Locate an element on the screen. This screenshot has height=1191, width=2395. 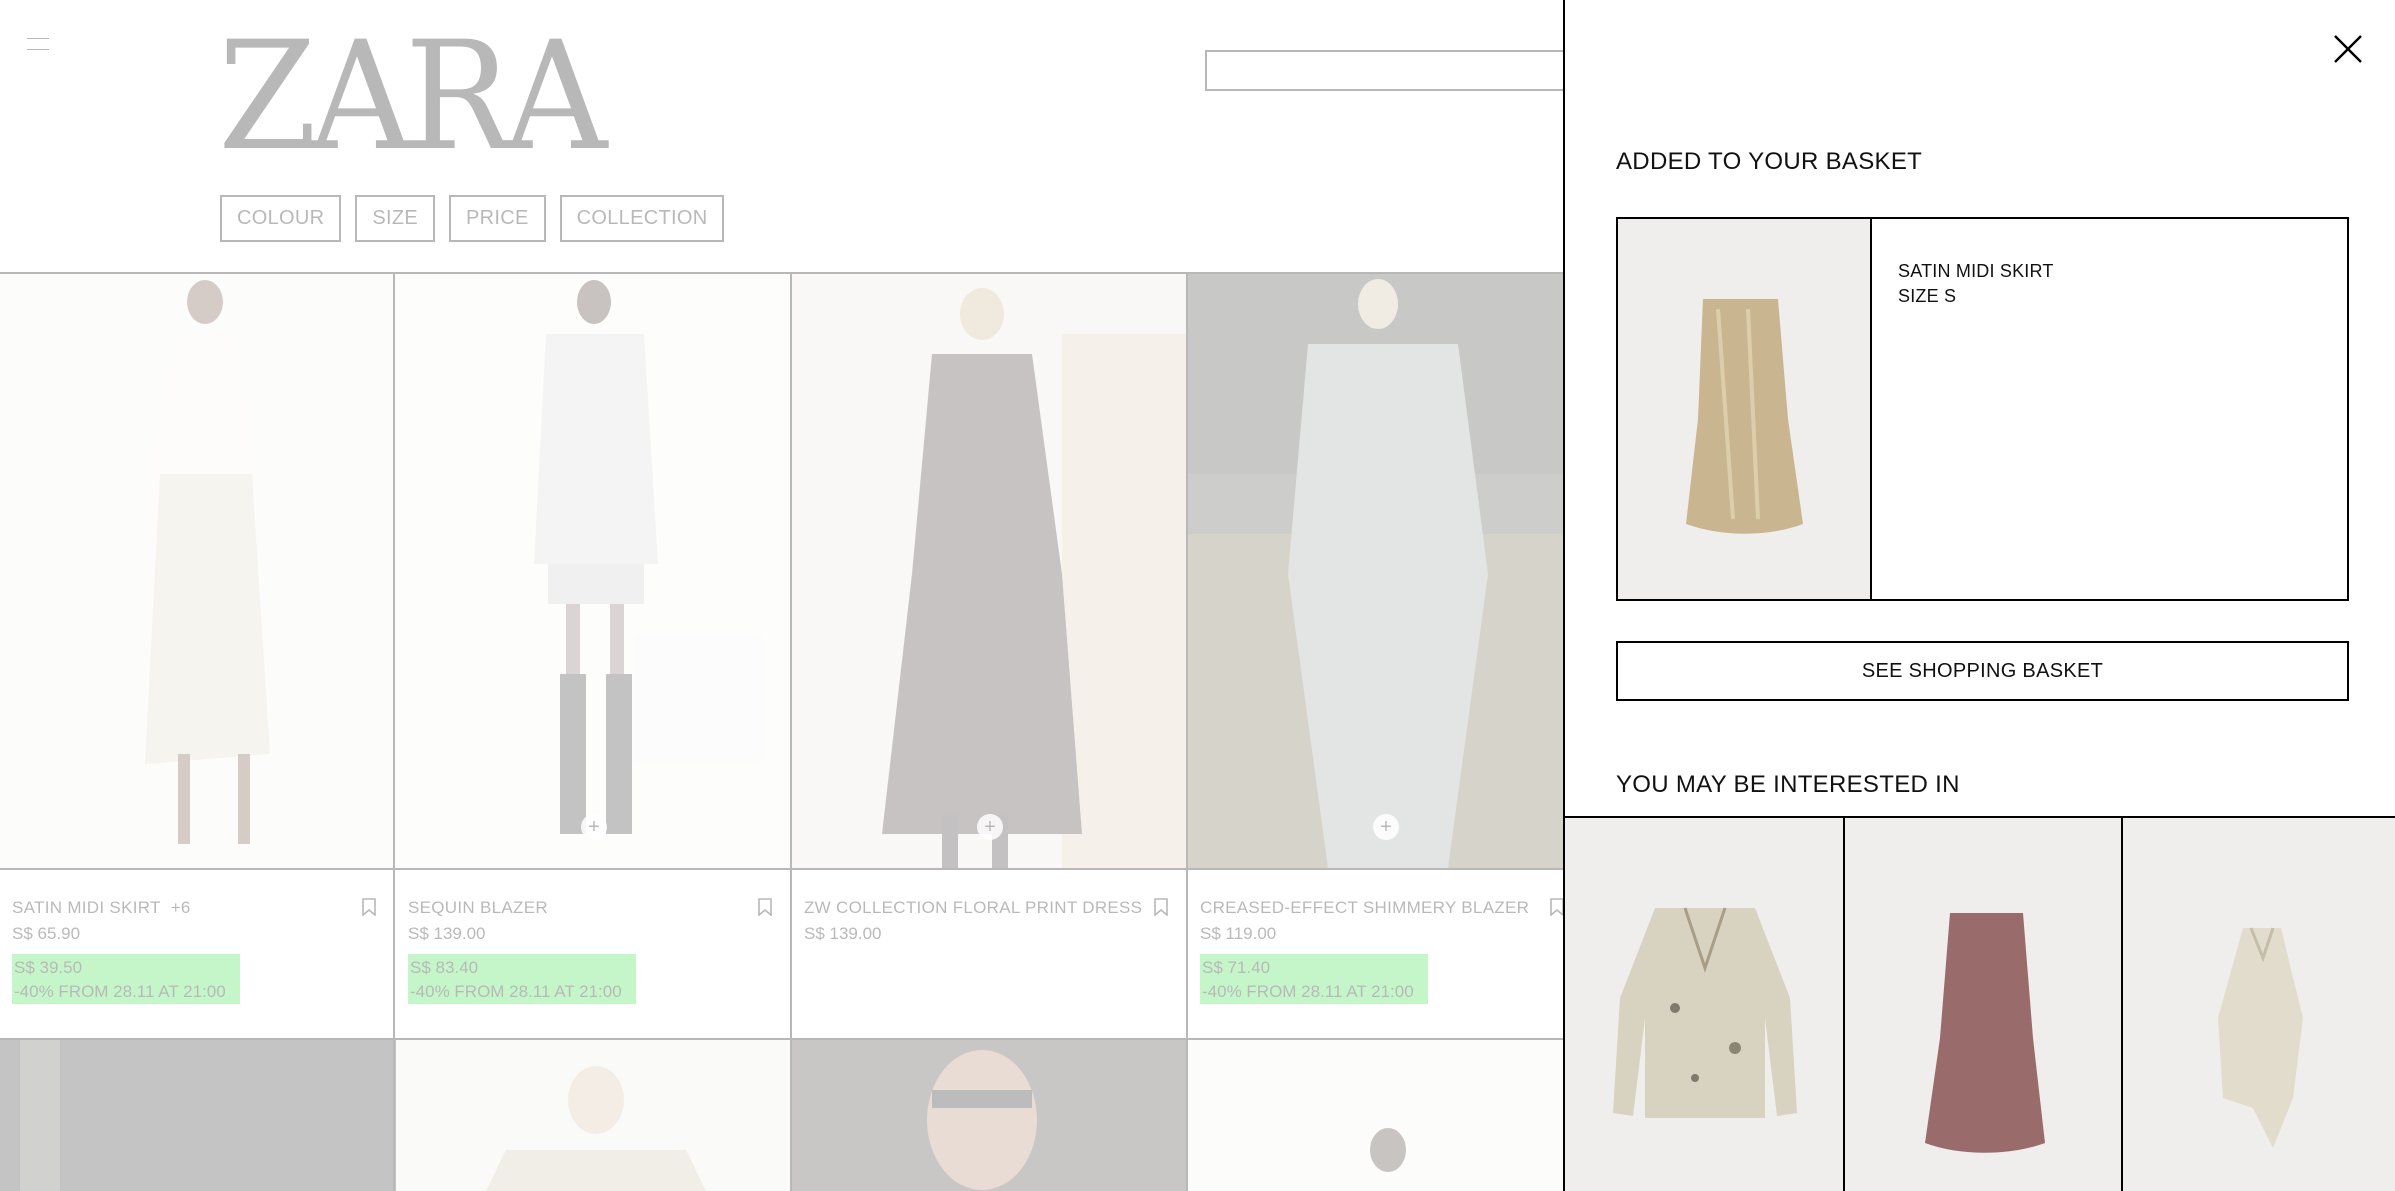
filter-price-button: PRICE is located at coordinates (497, 218).